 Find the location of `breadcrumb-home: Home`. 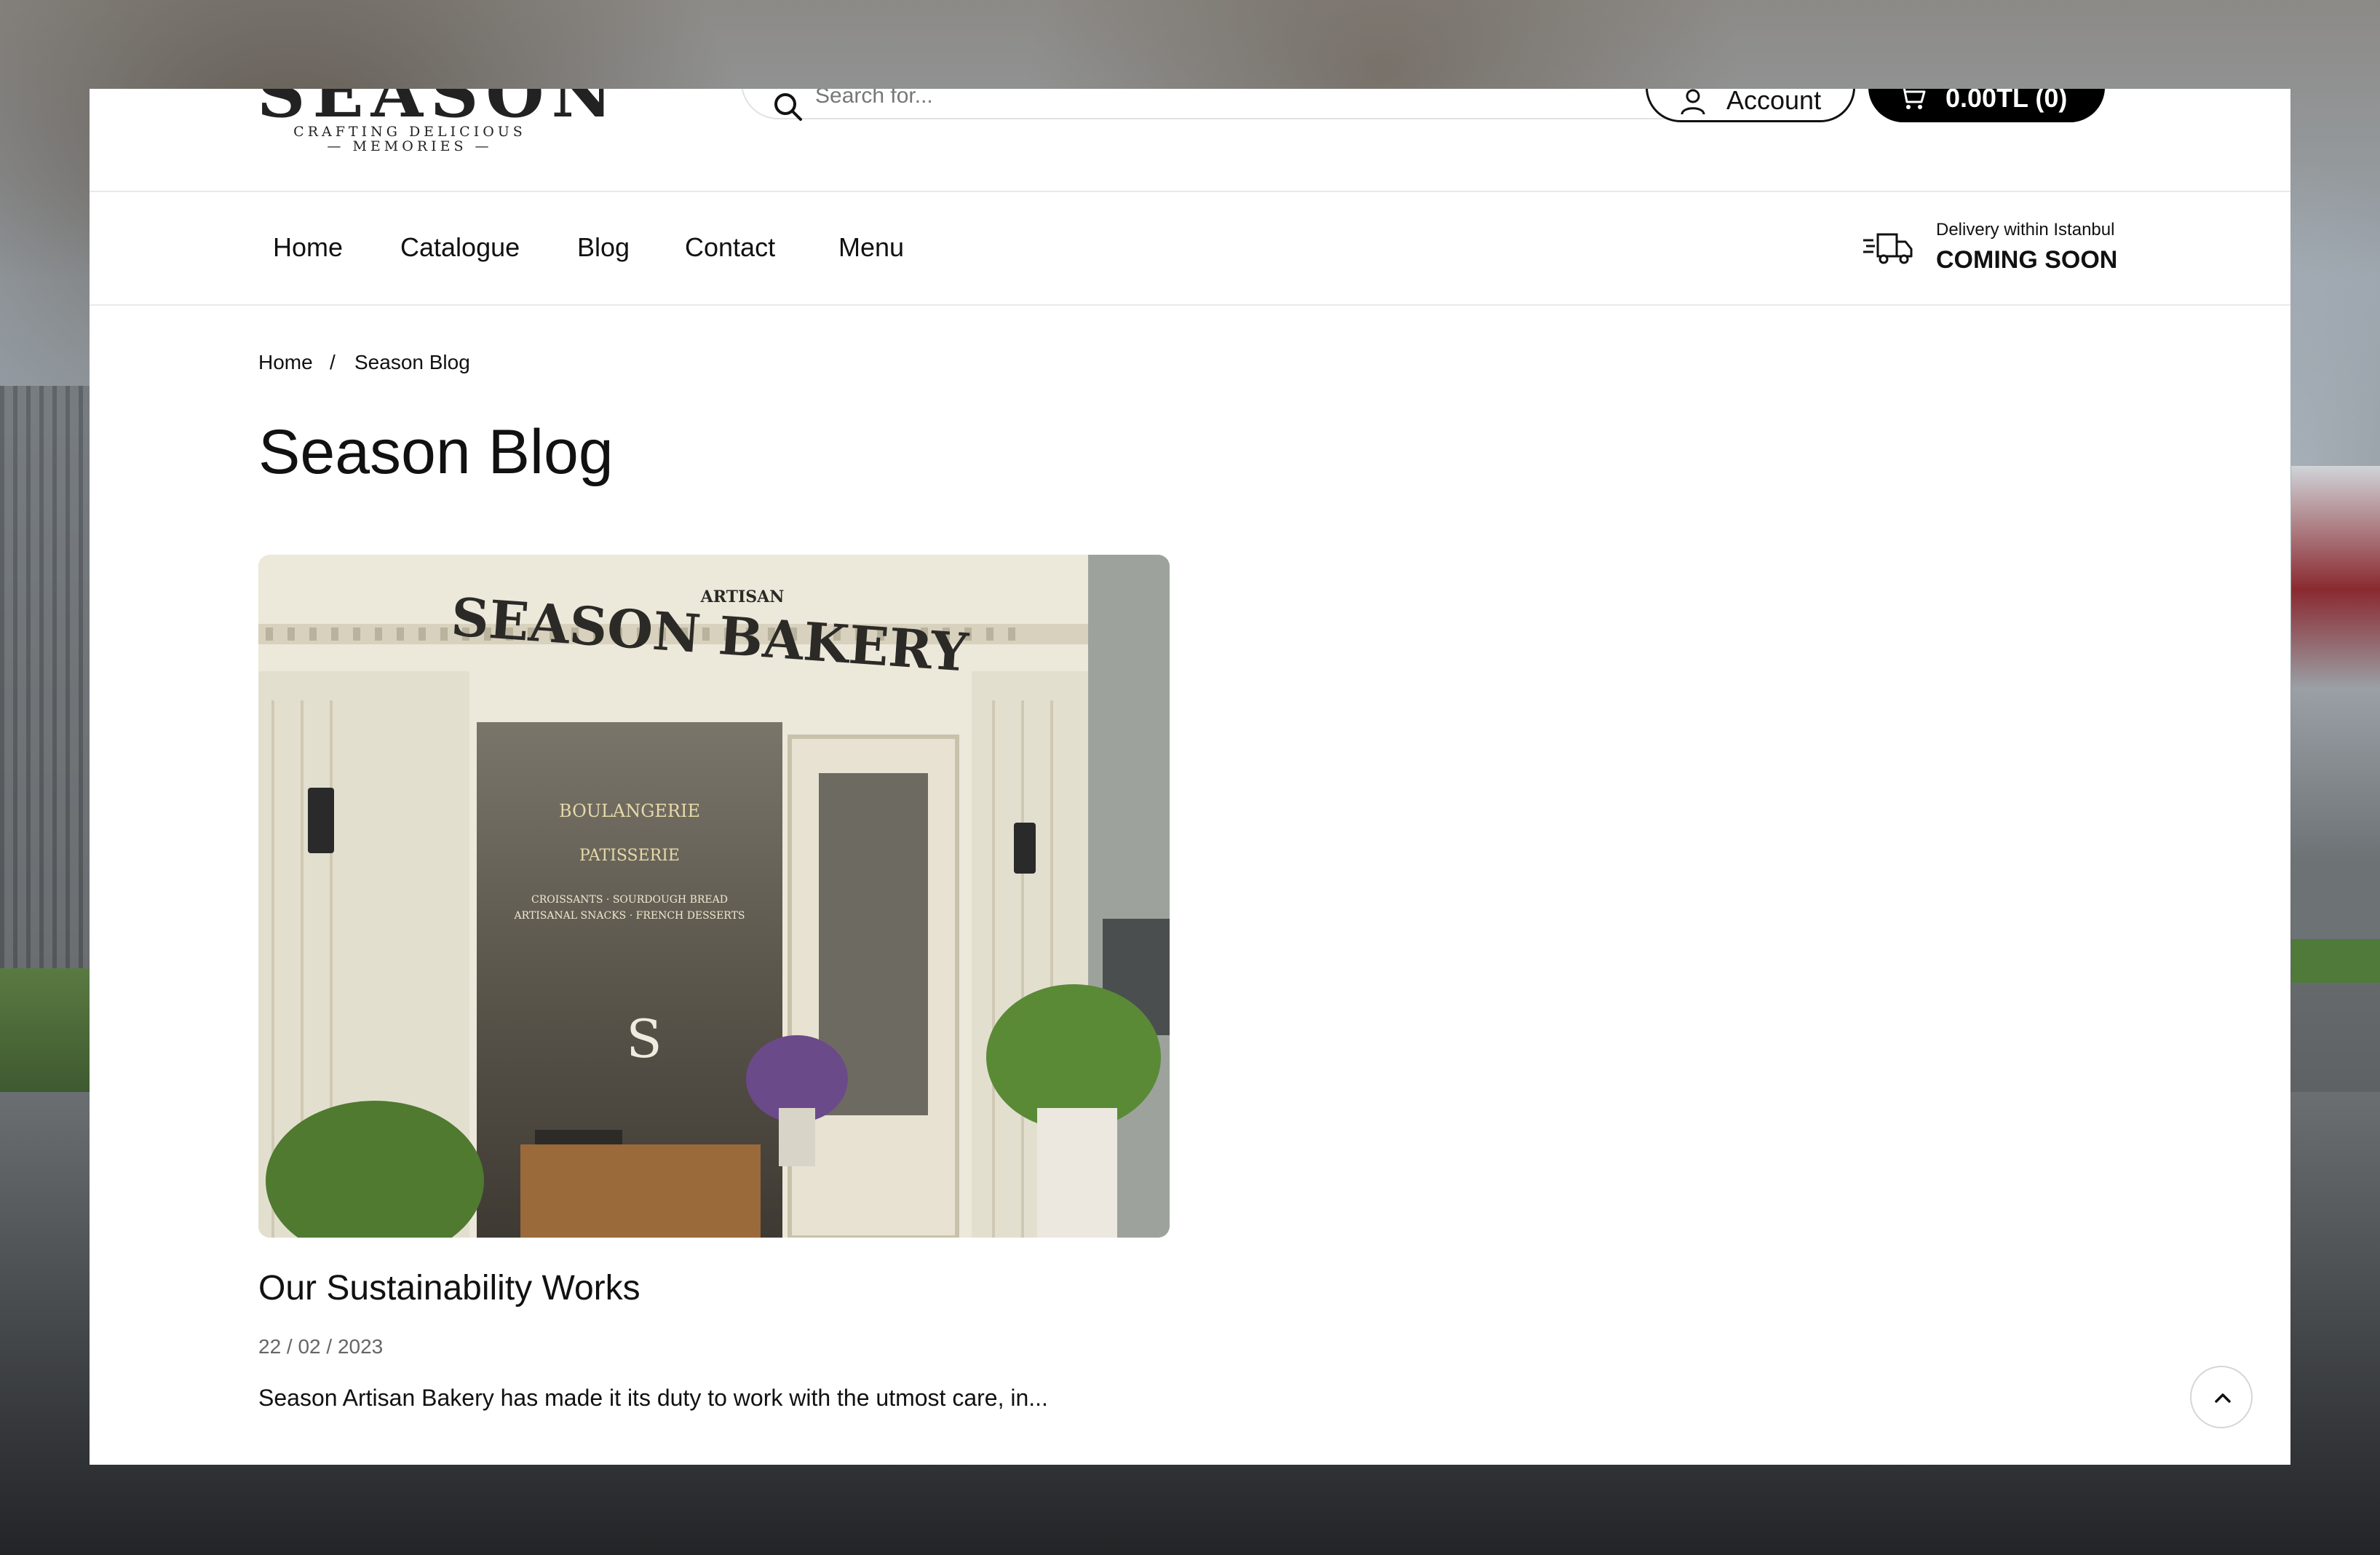

breadcrumb-home: Home is located at coordinates (285, 362).